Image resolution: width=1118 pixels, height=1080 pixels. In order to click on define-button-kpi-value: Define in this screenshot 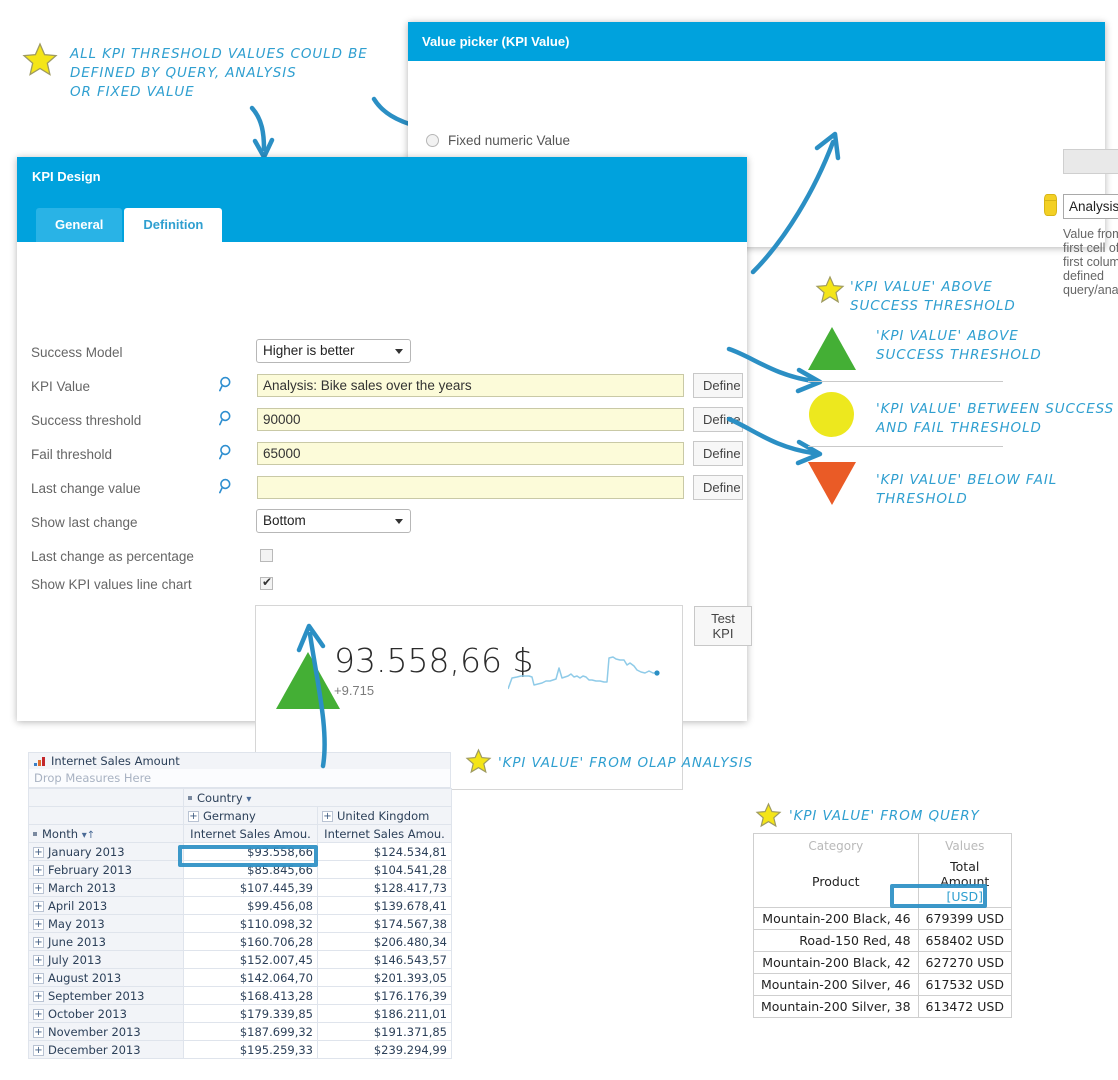, I will do `click(718, 385)`.